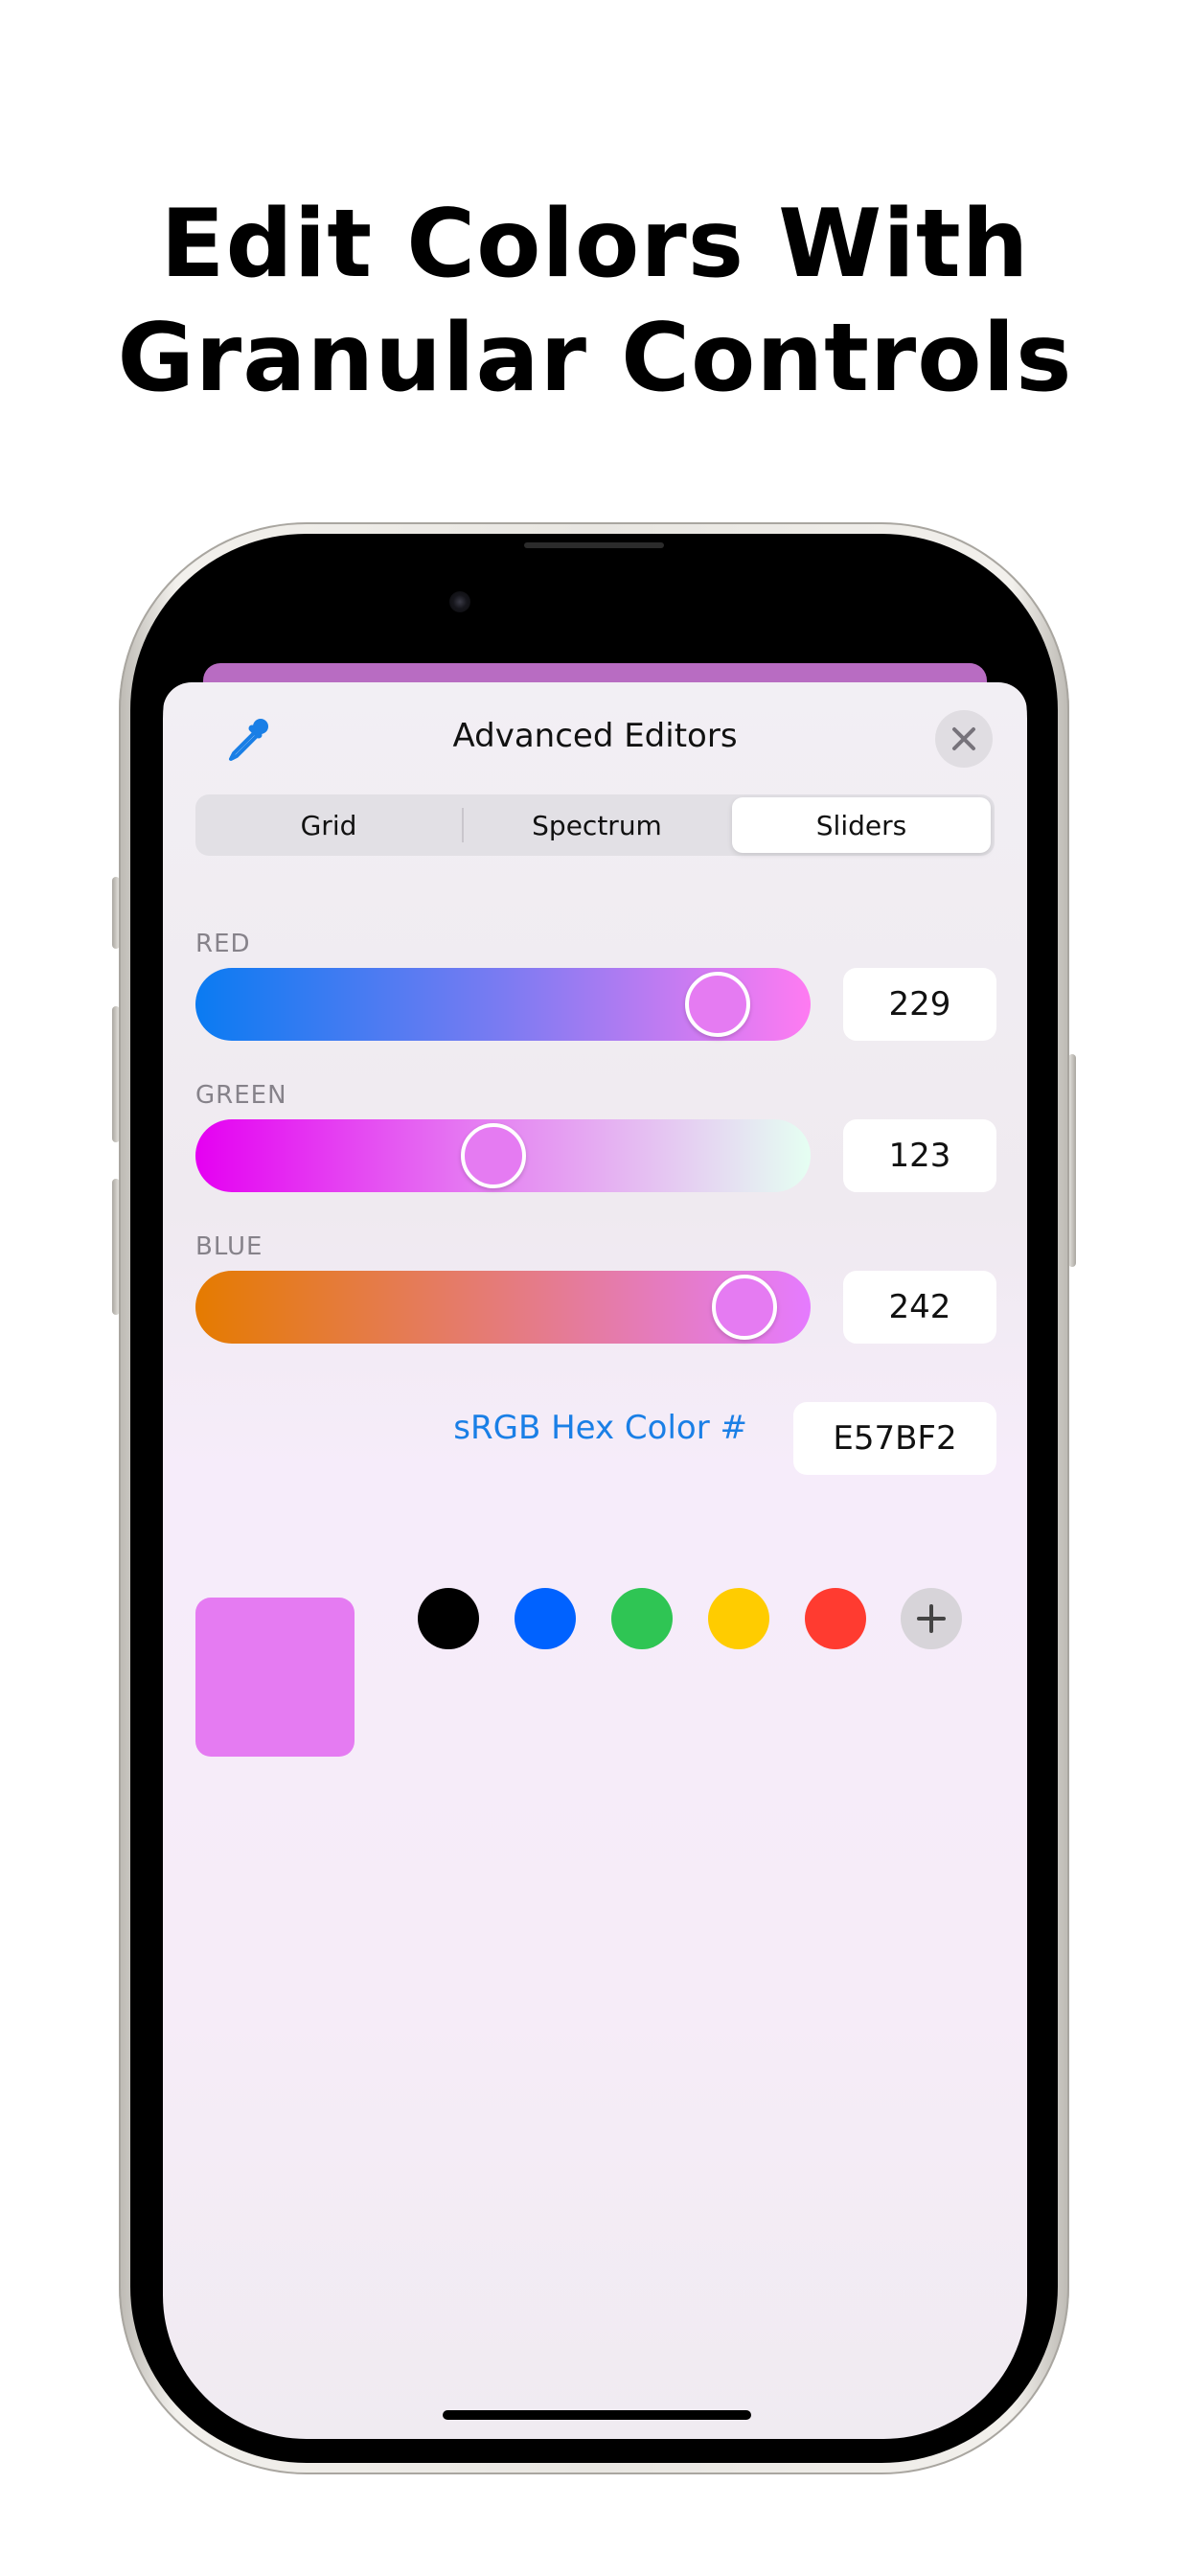  I want to click on power-button, so click(1072, 1160).